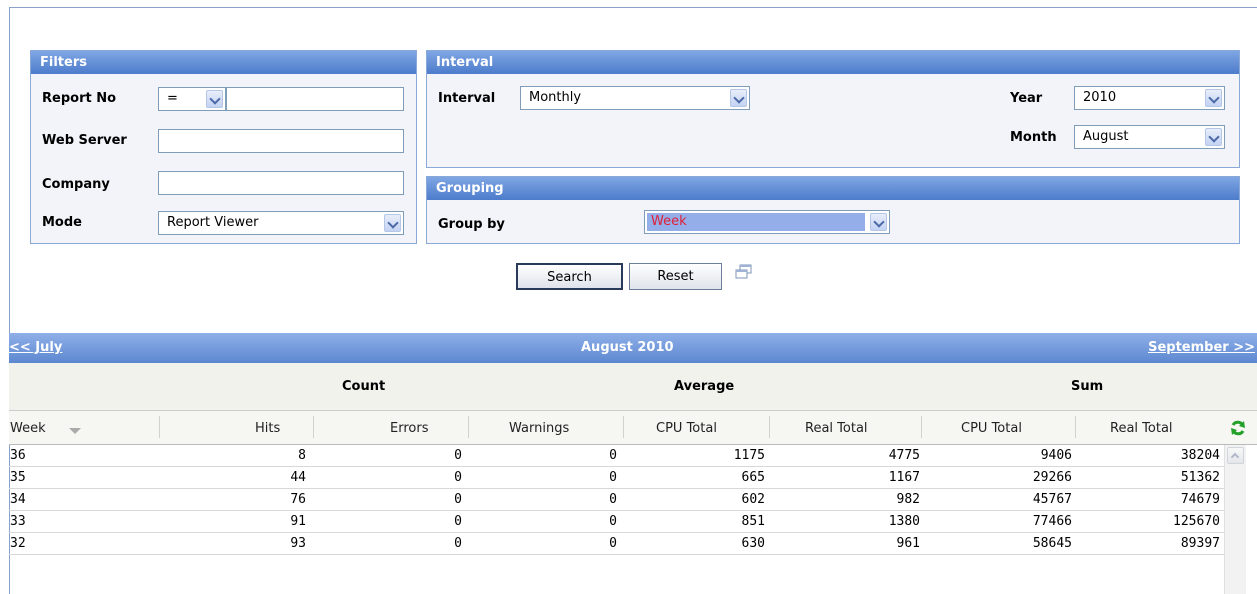  What do you see at coordinates (1052, 543) in the screenshot?
I see `cell-sum-cpu-total: 58645` at bounding box center [1052, 543].